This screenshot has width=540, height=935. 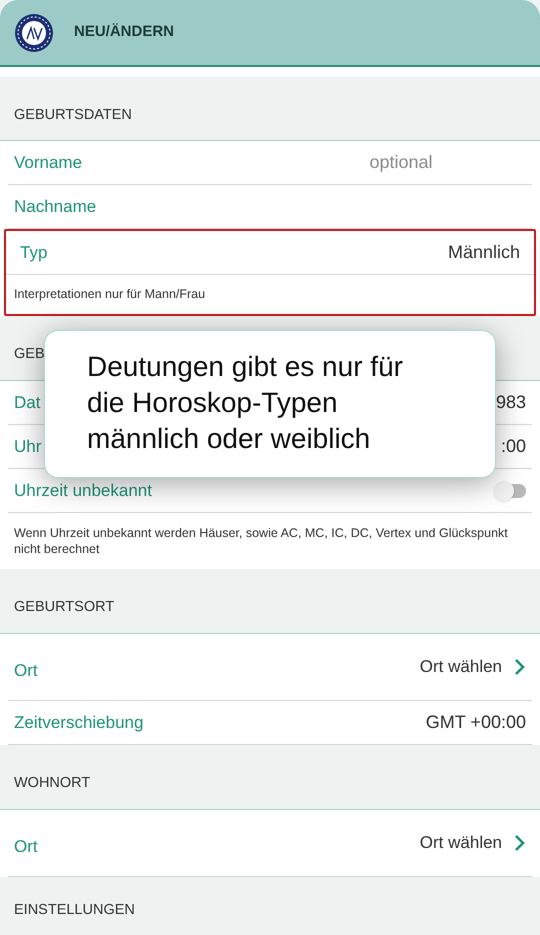 What do you see at coordinates (27, 403) in the screenshot?
I see `field-label: Dat` at bounding box center [27, 403].